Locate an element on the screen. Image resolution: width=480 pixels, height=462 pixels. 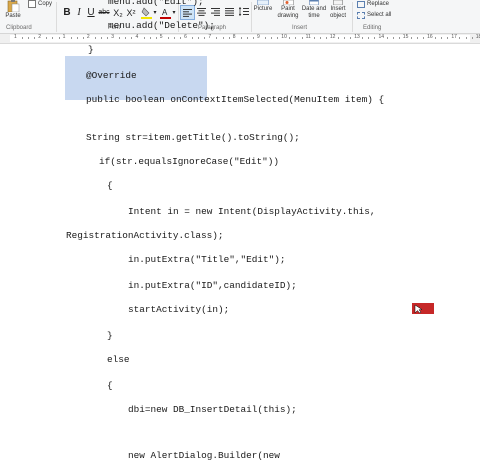
subscript-button: X₂ is located at coordinates (118, 12).